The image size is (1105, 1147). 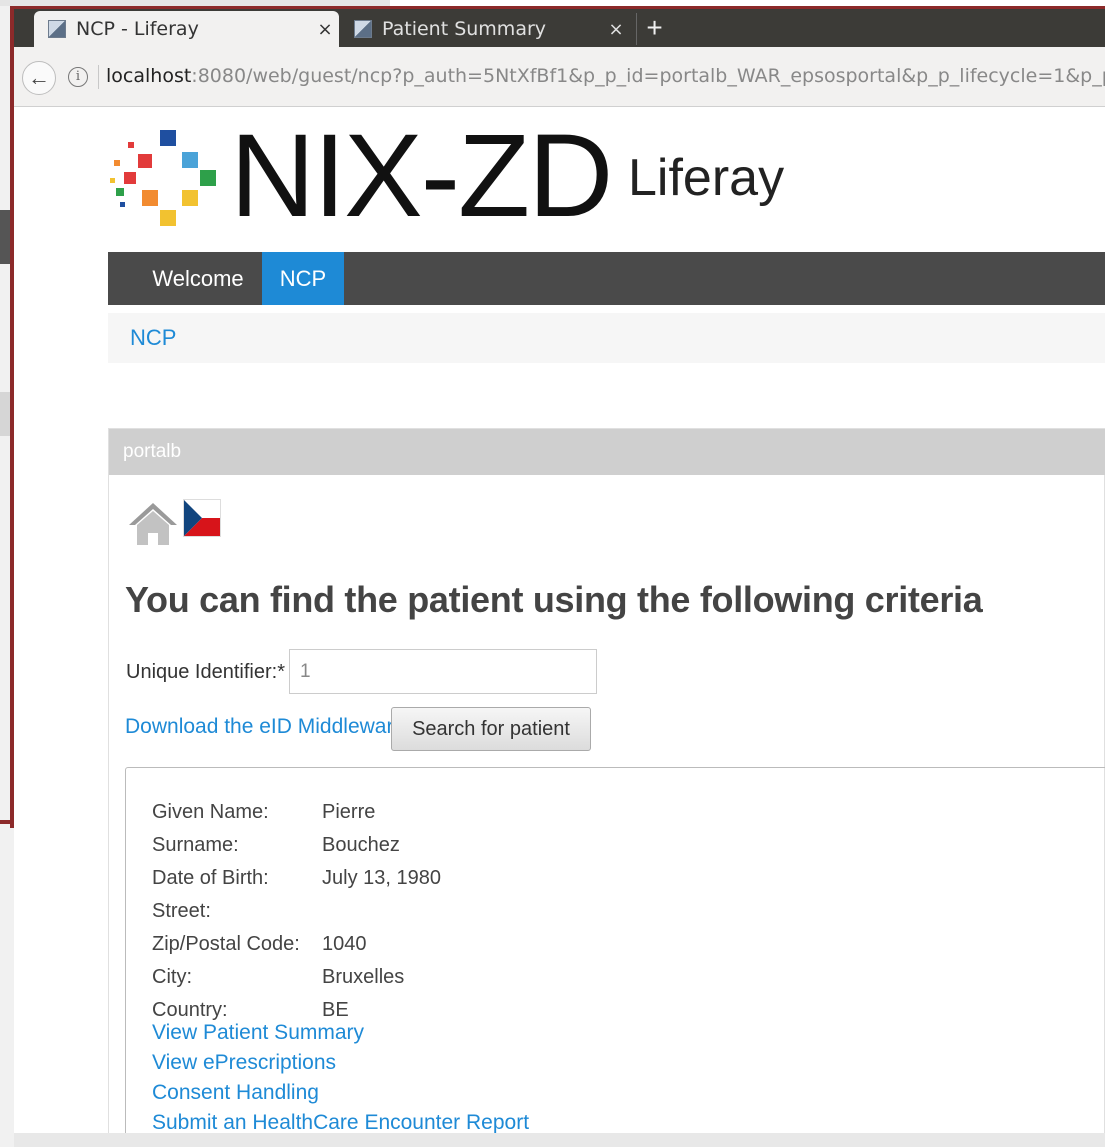 I want to click on portlet-header: portalb, so click(x=607, y=452).